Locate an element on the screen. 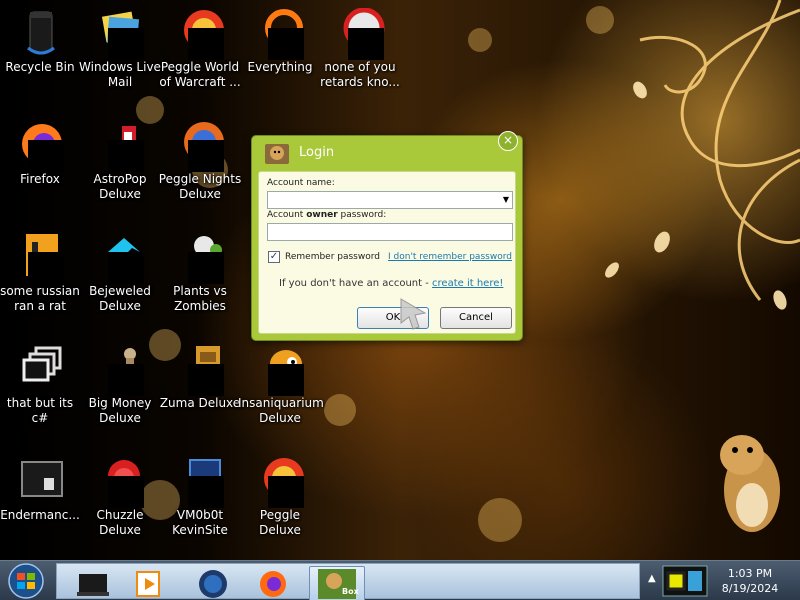  desktop-icon-everything: Everything is located at coordinates (280, 54).